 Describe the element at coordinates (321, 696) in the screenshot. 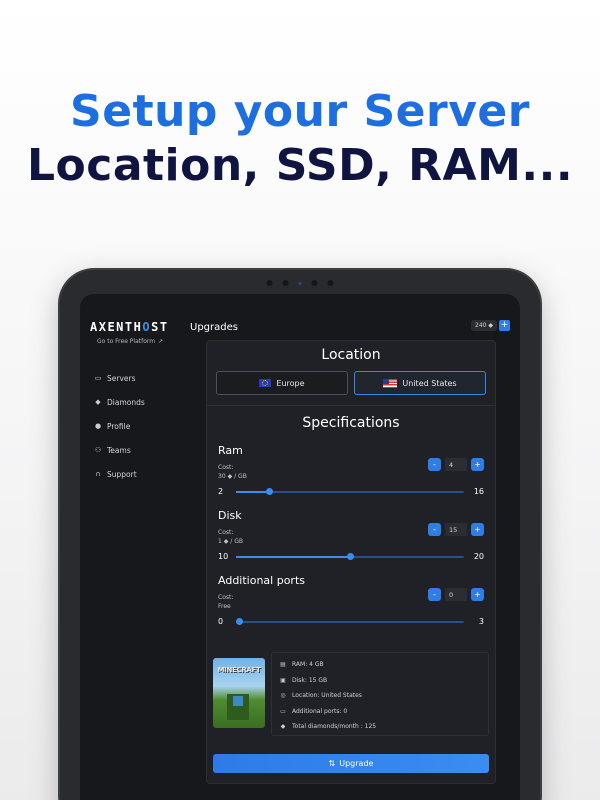

I see `summary-location: ◎ Location: United States` at that location.